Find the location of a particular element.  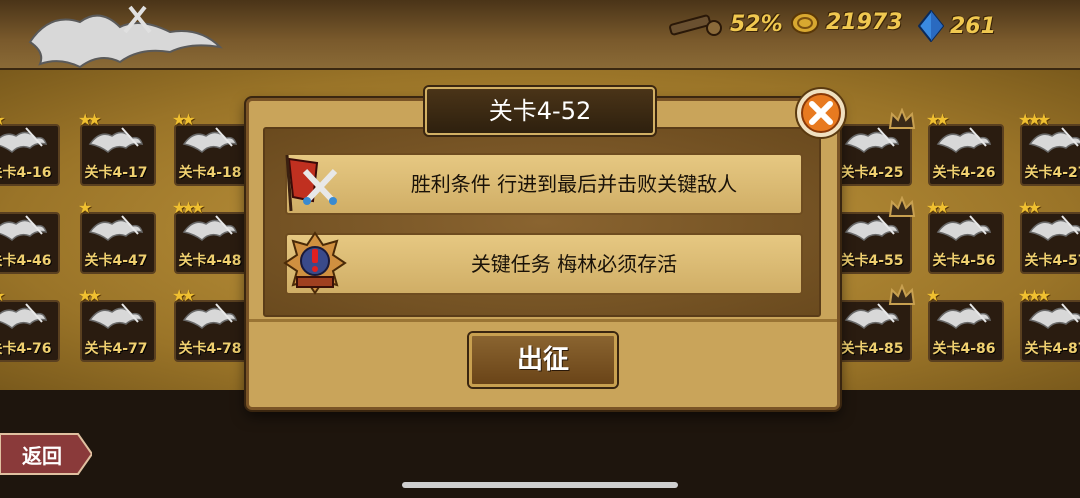

stage-tile: 关卡4-78 ★★ is located at coordinates (211, 324).